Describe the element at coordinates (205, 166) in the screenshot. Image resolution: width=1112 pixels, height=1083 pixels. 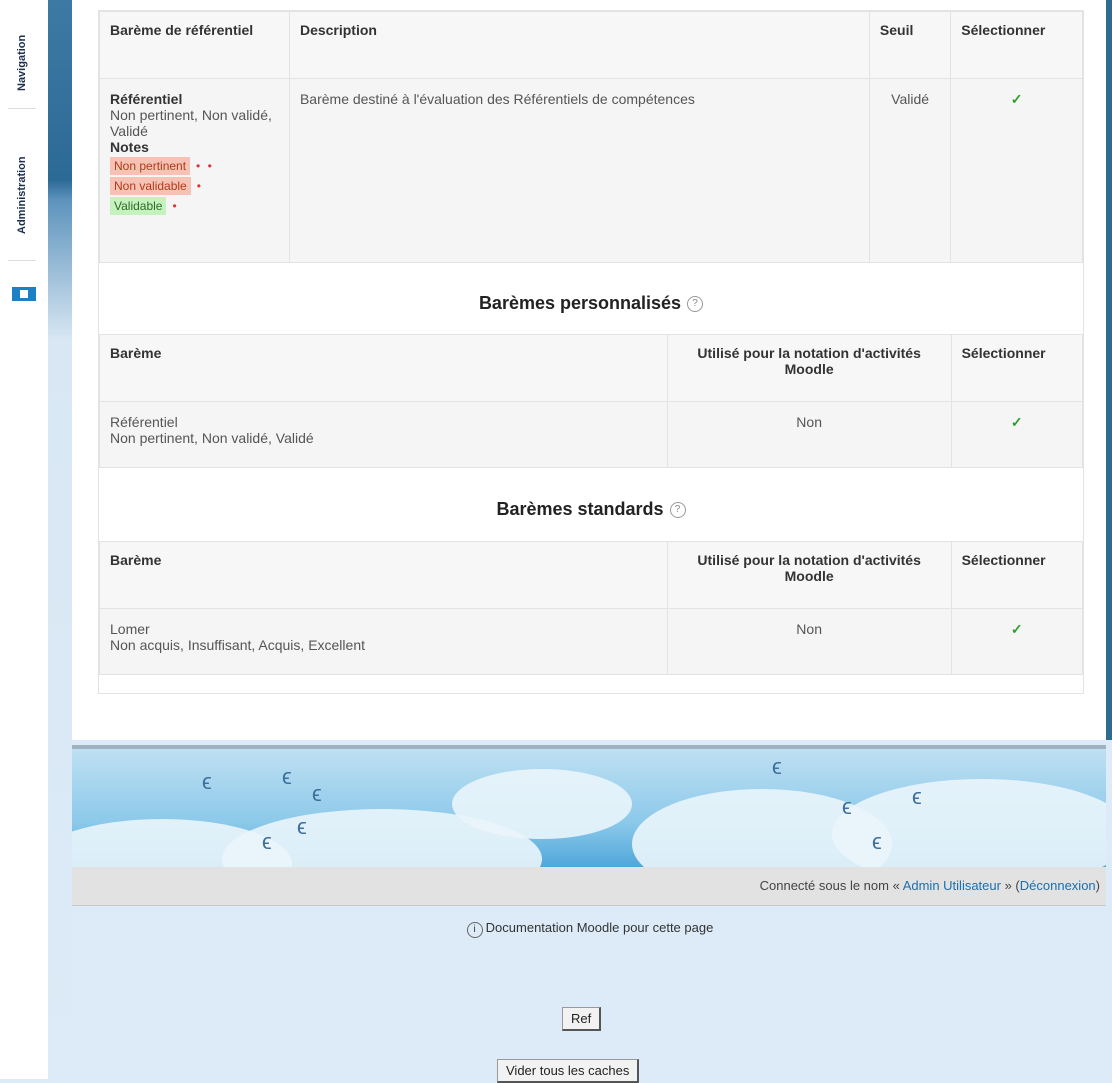
I see `tag-dots: • •` at that location.